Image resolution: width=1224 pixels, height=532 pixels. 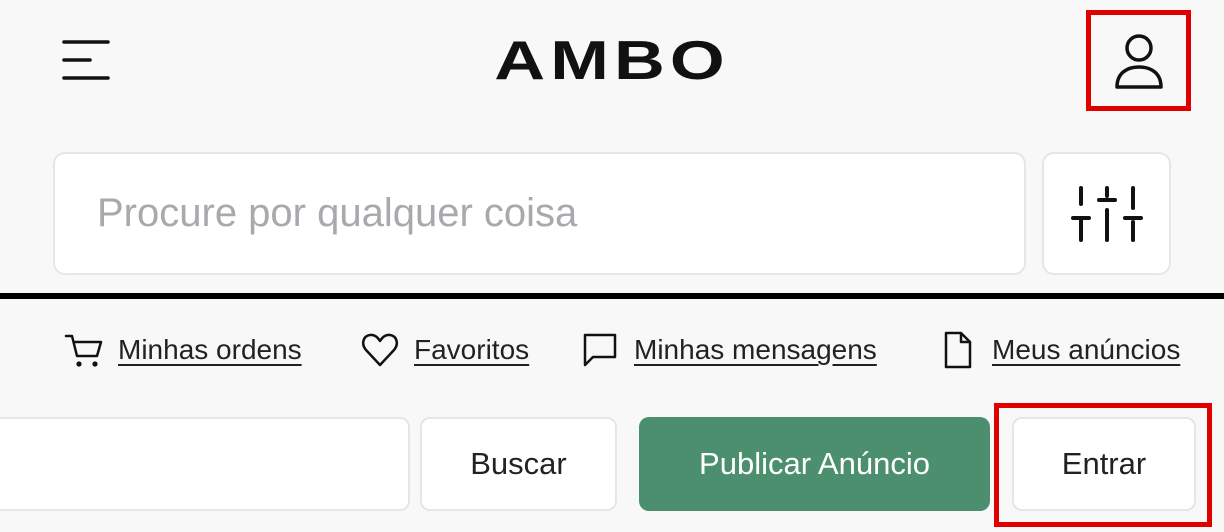 I want to click on link-label: Minhas mensagens, so click(x=755, y=349).